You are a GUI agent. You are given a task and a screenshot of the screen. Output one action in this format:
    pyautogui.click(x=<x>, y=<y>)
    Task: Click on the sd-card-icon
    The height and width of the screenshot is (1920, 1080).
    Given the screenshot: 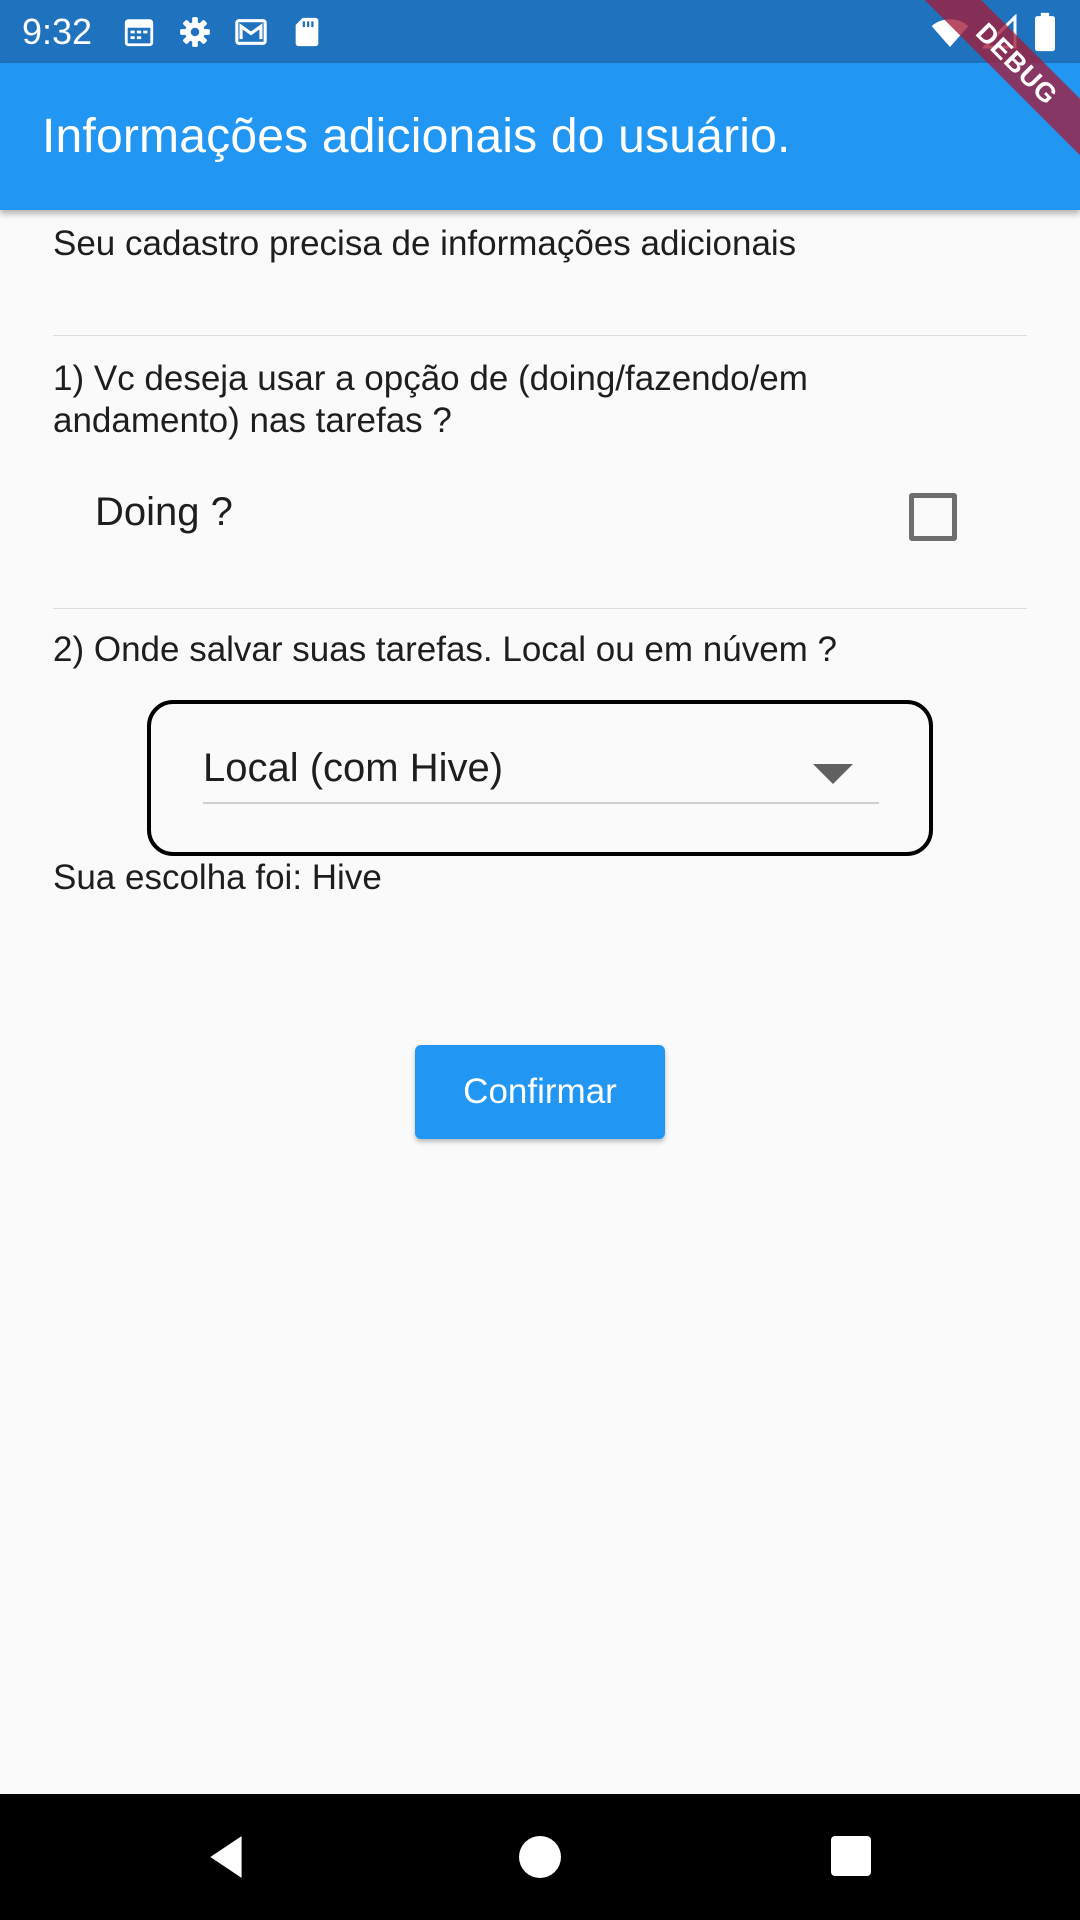 What is the action you would take?
    pyautogui.click(x=307, y=31)
    